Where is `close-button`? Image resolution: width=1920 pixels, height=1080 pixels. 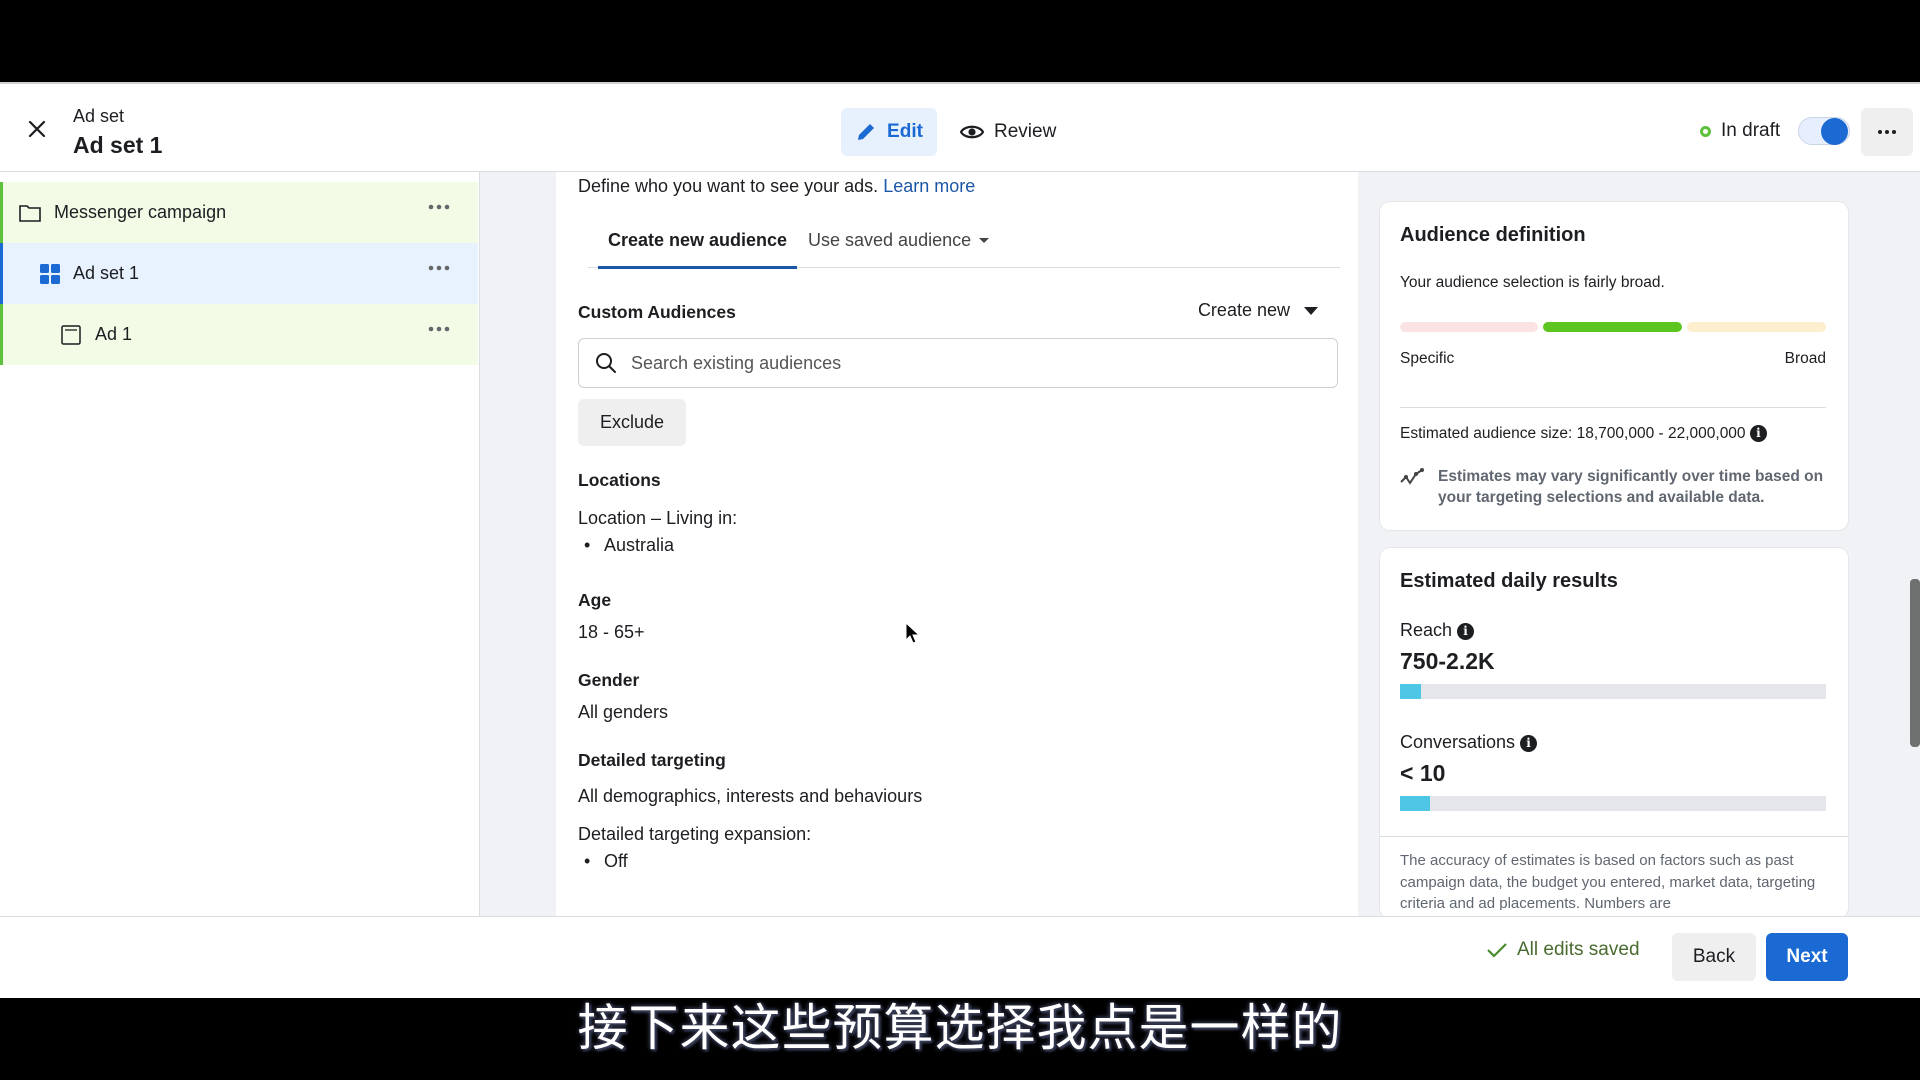 close-button is located at coordinates (37, 129).